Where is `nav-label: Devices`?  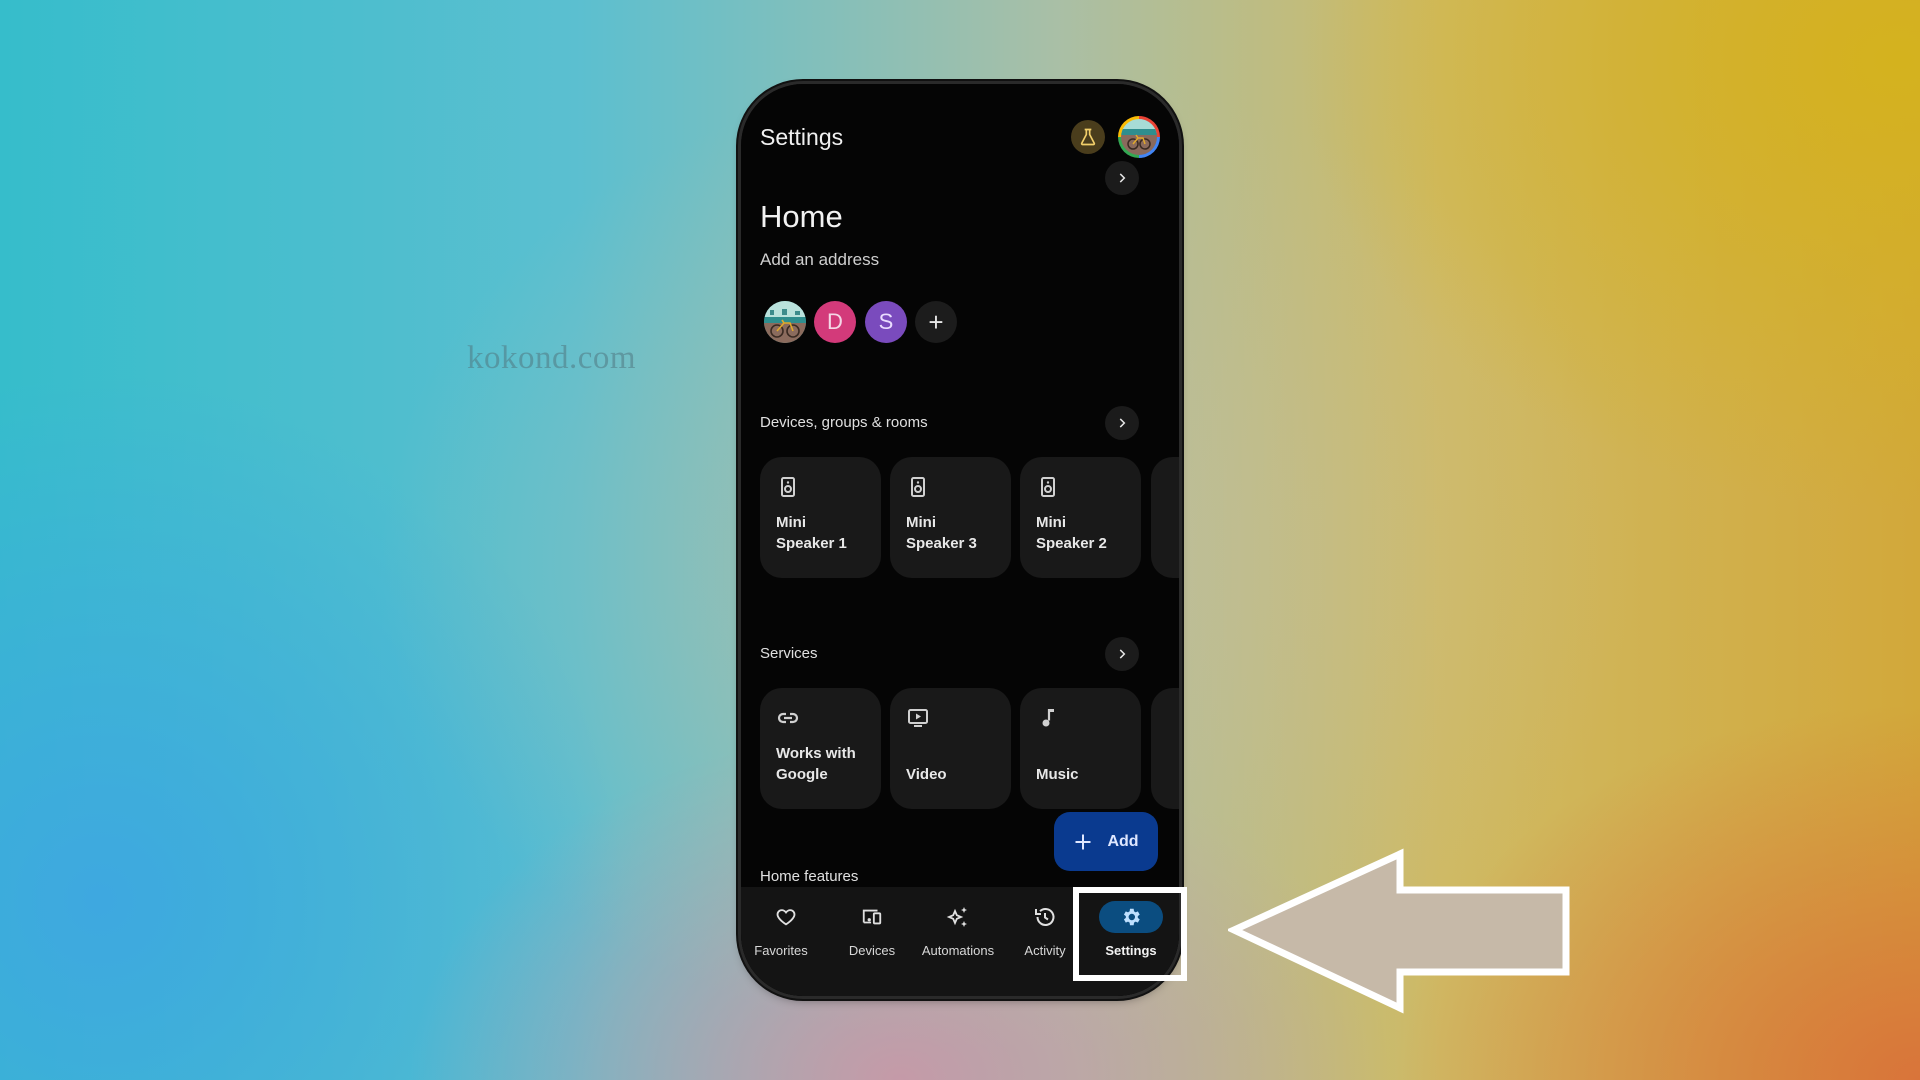
nav-label: Devices is located at coordinates (872, 950).